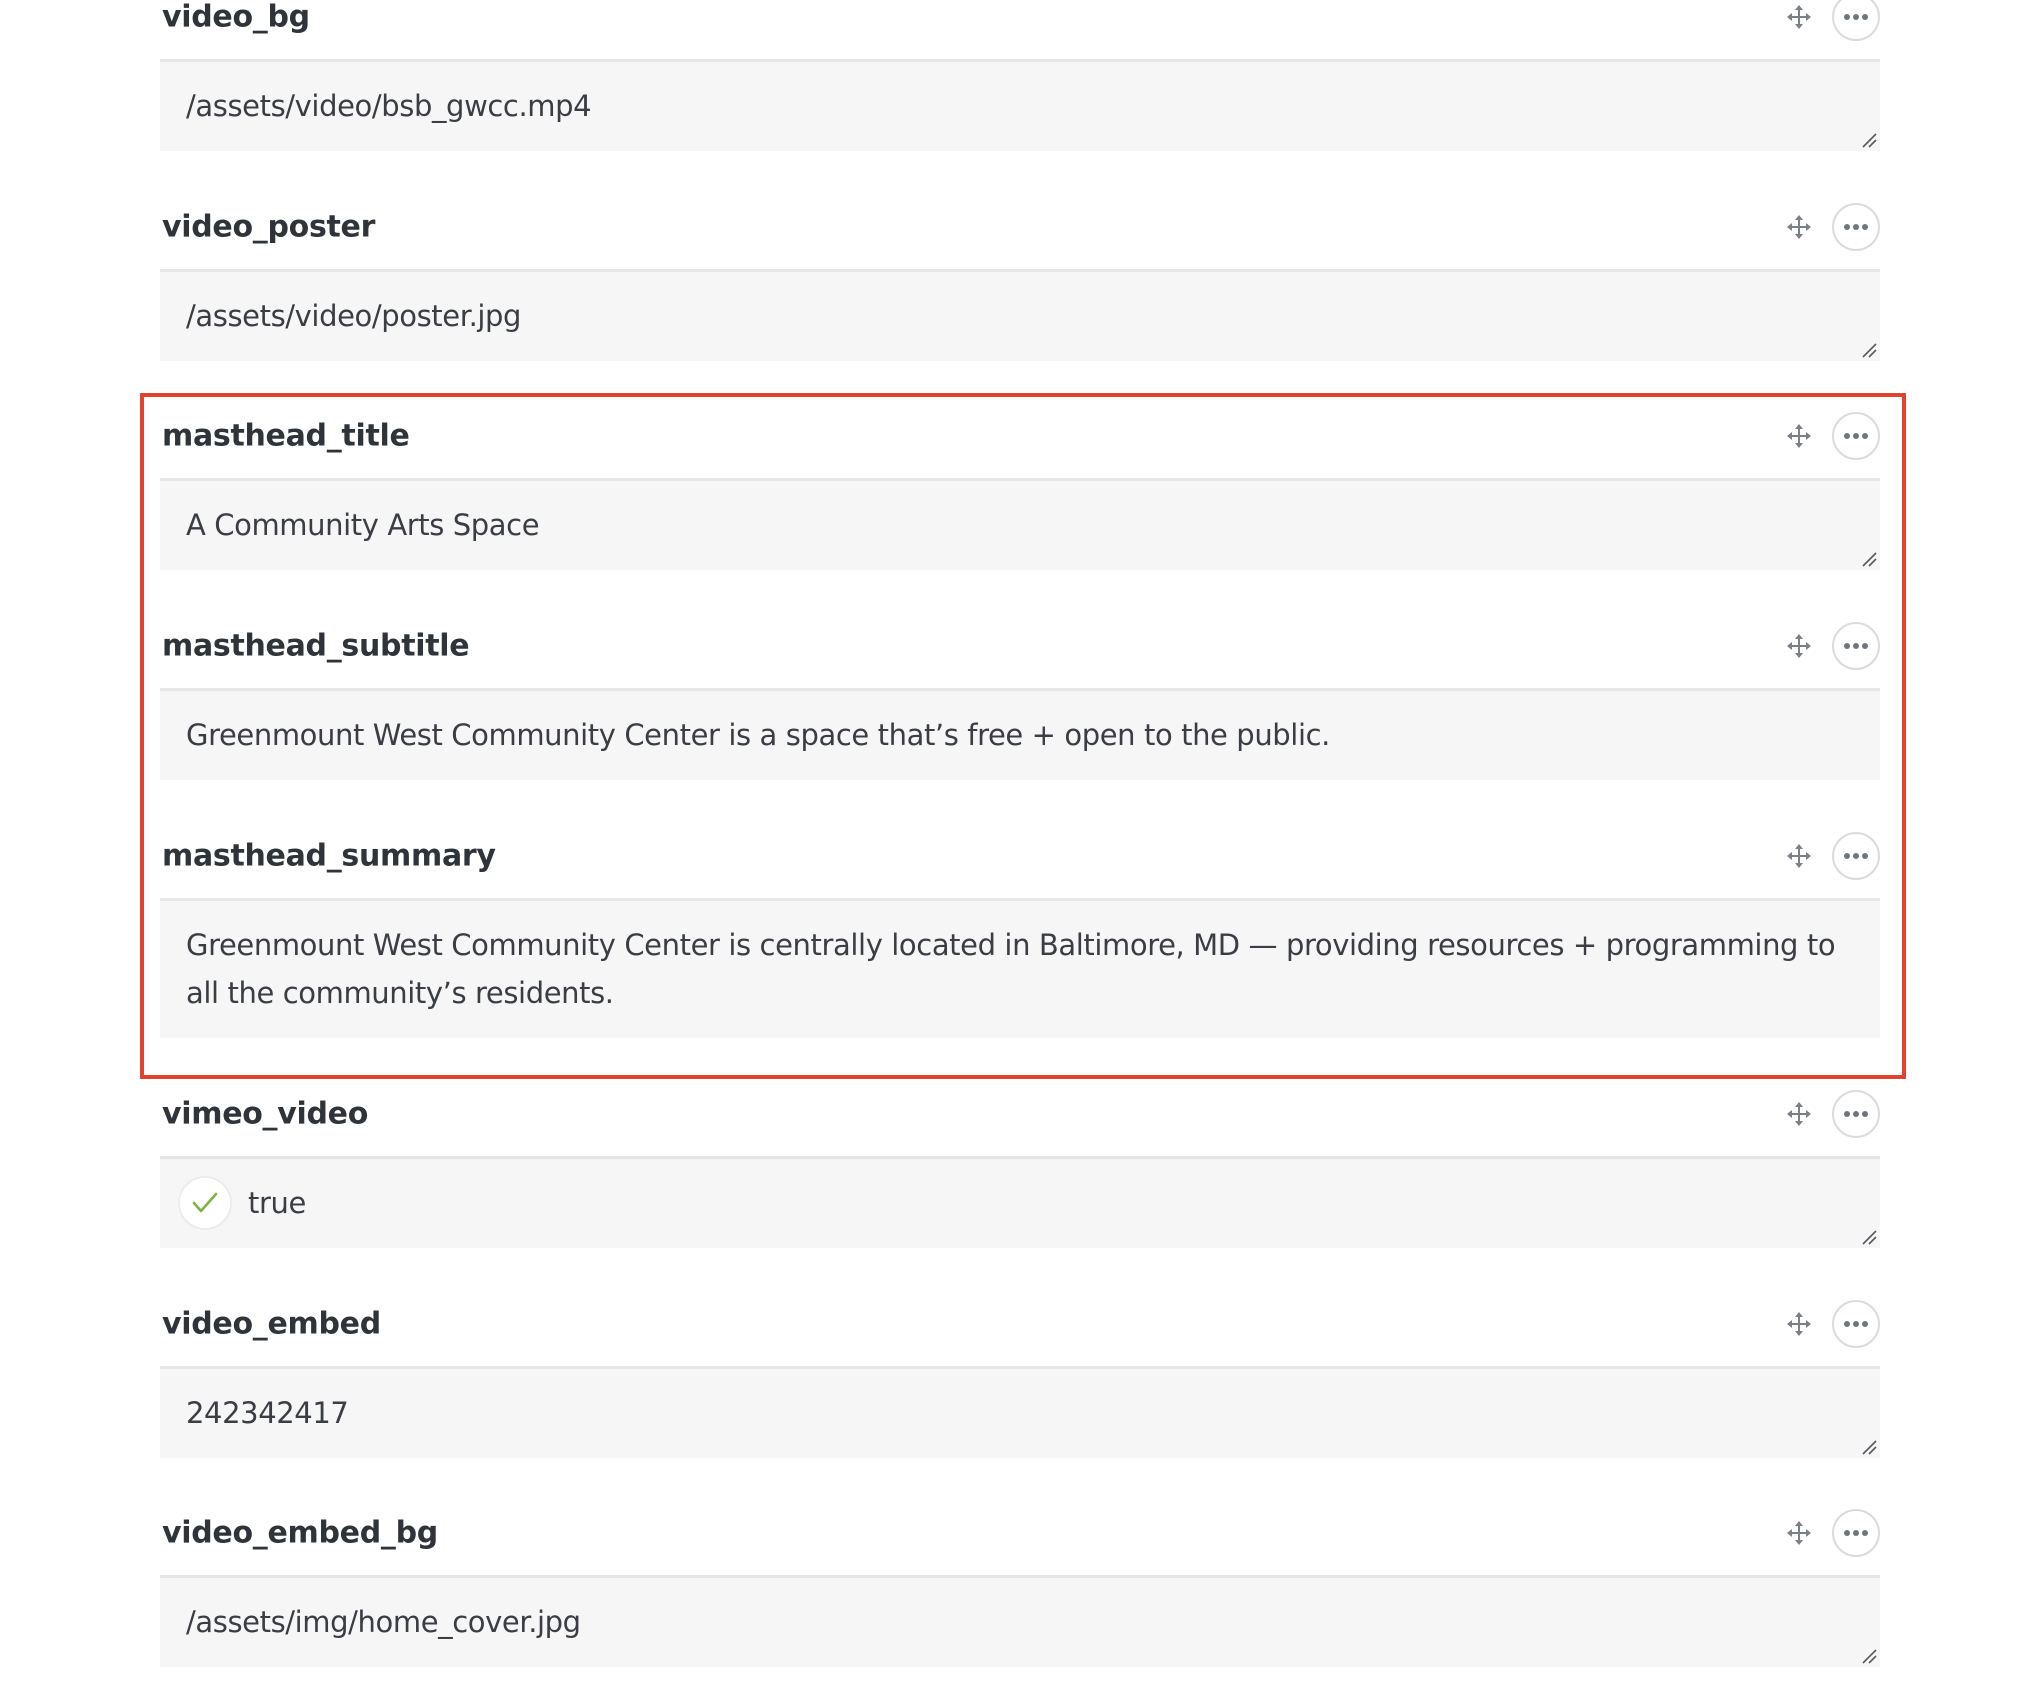 The width and height of the screenshot is (2042, 1700). I want to click on field-value-text: A Community Arts Space, so click(363, 525).